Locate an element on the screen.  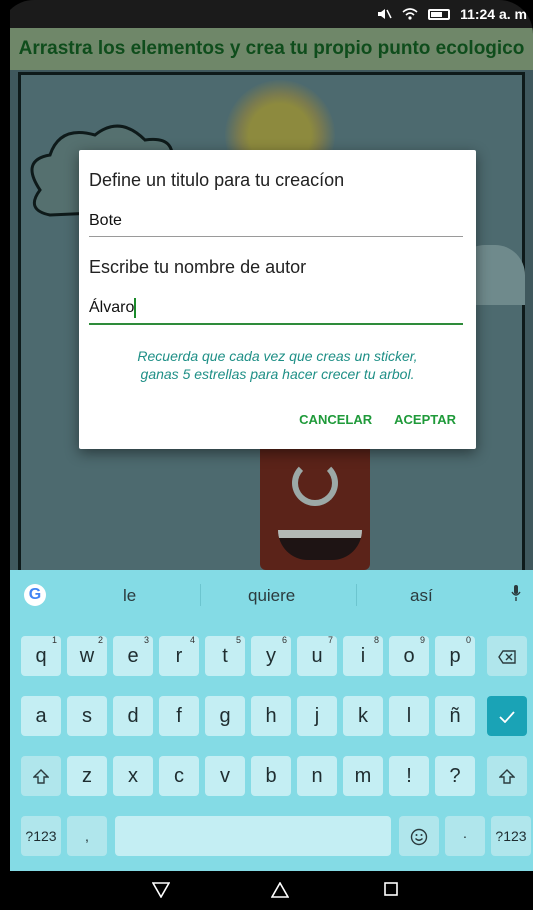
author-input-value: Álvaro is located at coordinates (112, 307).